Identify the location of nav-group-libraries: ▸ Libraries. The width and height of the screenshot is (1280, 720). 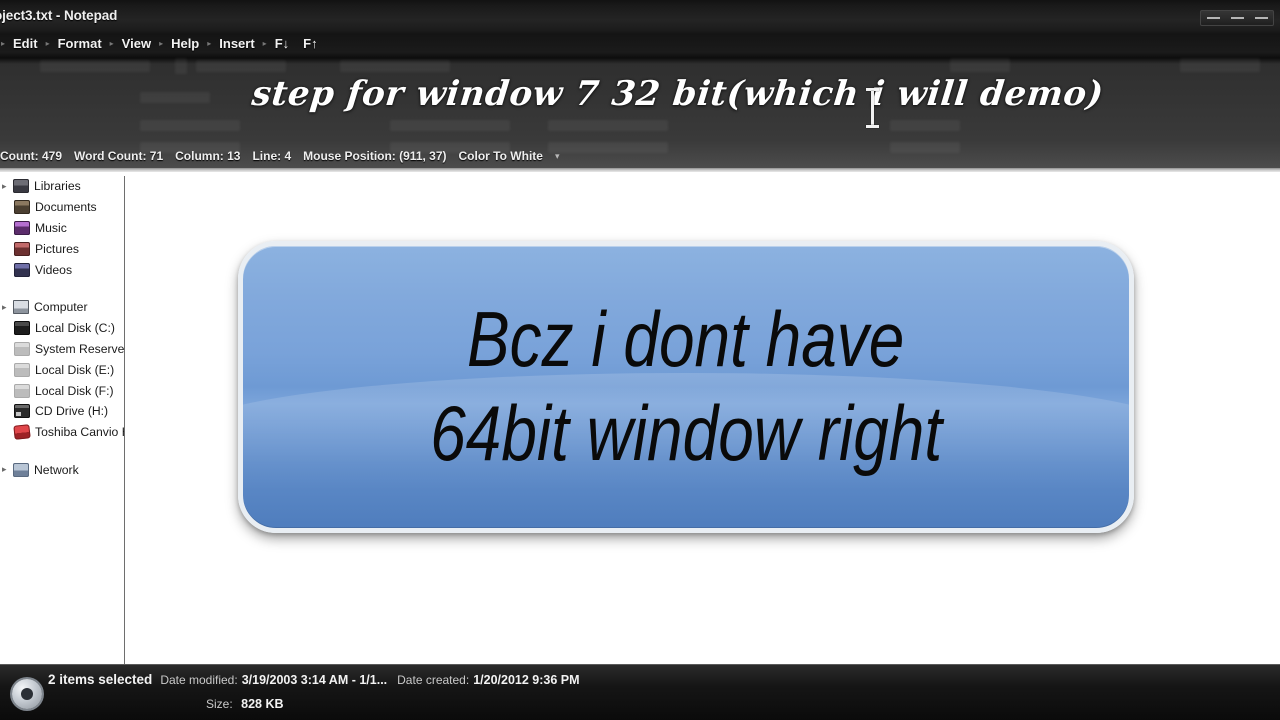
(62, 186).